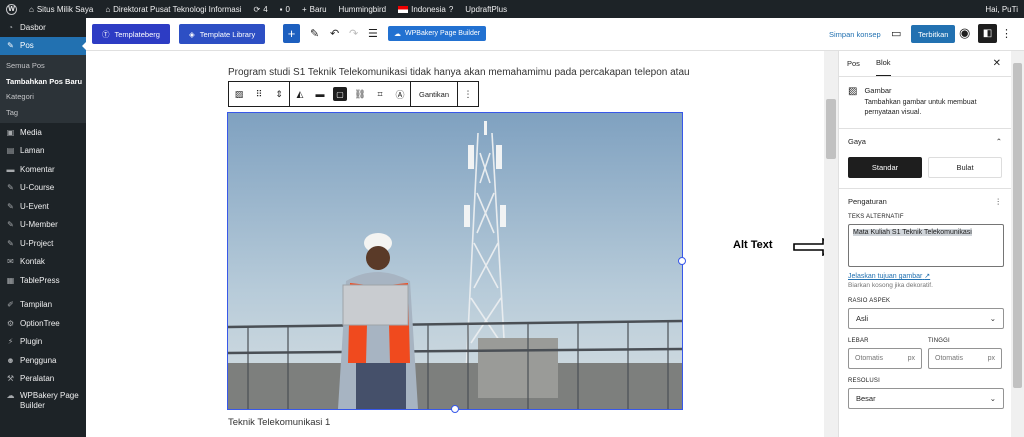 The height and width of the screenshot is (437, 1024). What do you see at coordinates (43, 188) in the screenshot?
I see `sidebar-item-u-course: ✎ U-Course` at bounding box center [43, 188].